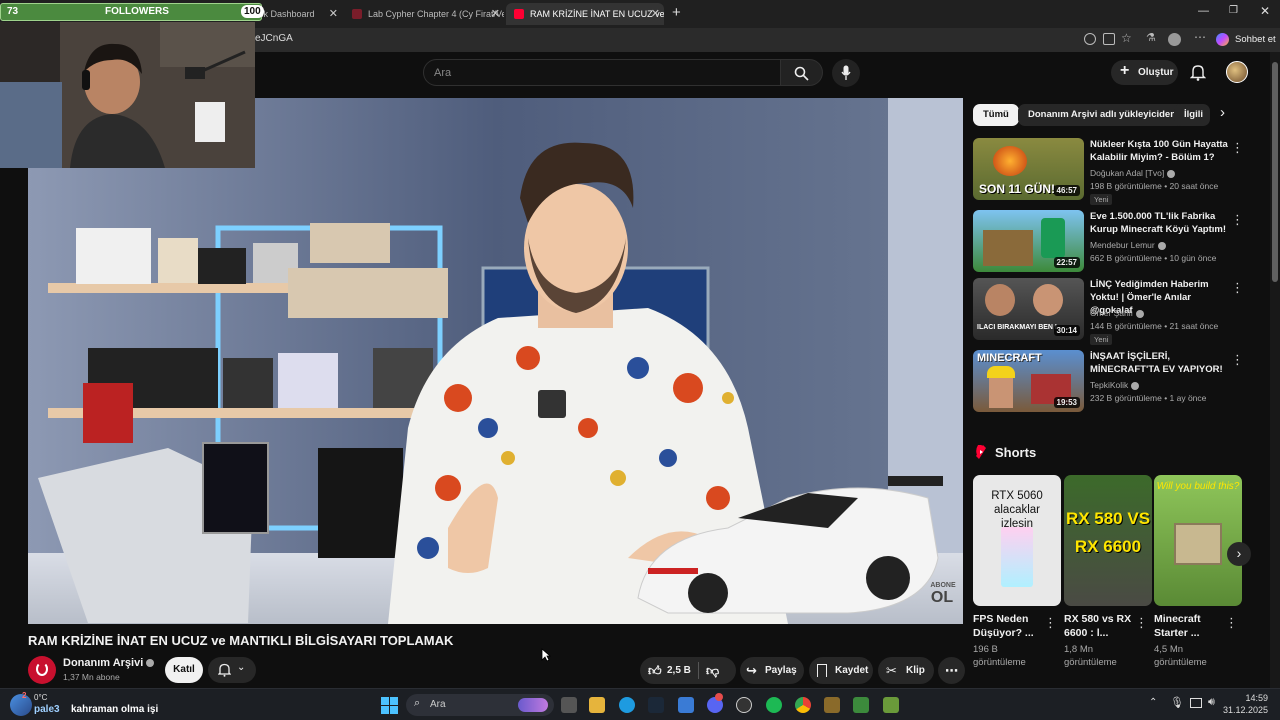 The width and height of the screenshot is (1280, 720). What do you see at coordinates (1222, 112) in the screenshot?
I see `chevron-right-icon: ›` at bounding box center [1222, 112].